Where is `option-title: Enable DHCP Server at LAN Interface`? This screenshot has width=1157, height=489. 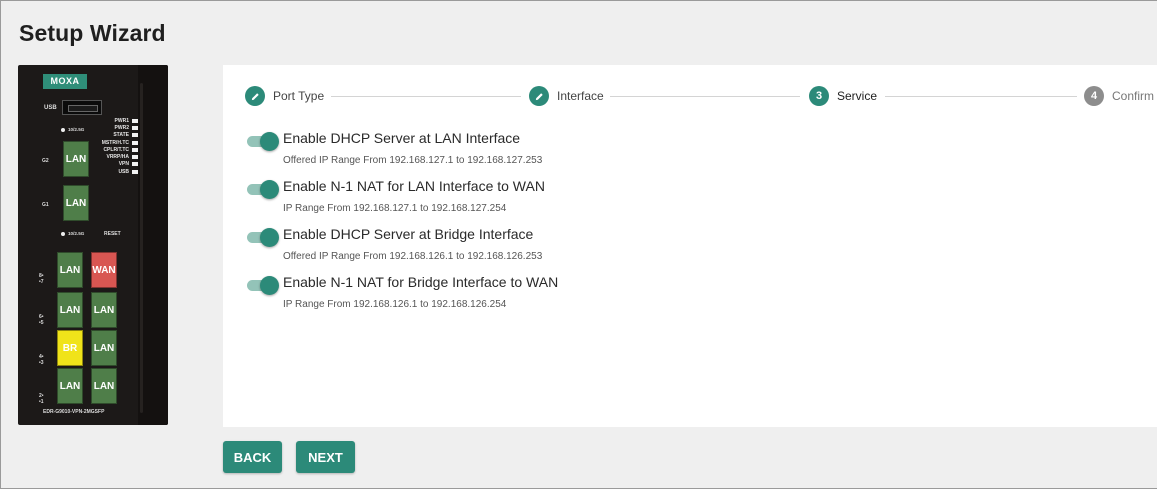
option-title: Enable DHCP Server at LAN Interface is located at coordinates (402, 138).